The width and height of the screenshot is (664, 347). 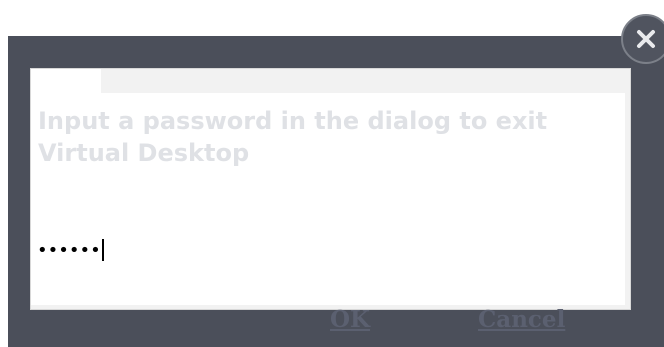 What do you see at coordinates (521, 320) in the screenshot?
I see `cancel-button: Cancel` at bounding box center [521, 320].